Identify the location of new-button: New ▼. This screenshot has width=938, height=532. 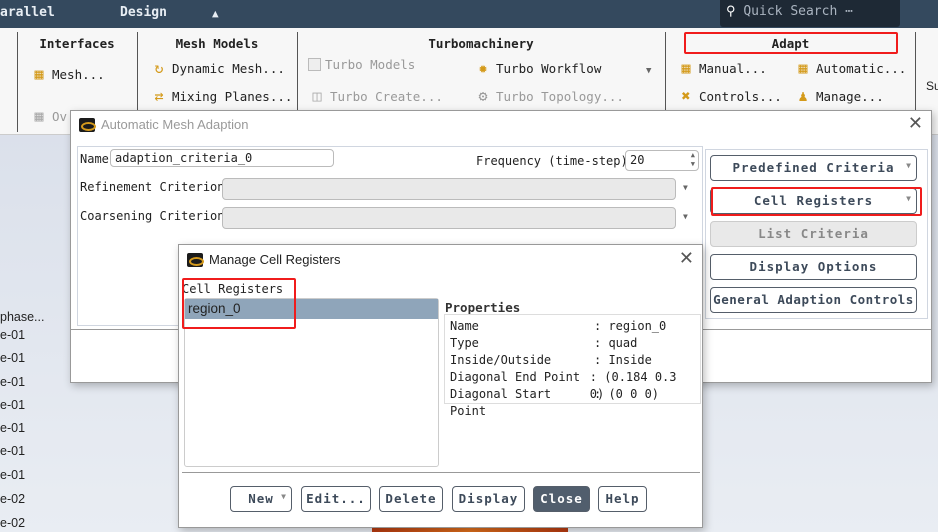
(261, 499).